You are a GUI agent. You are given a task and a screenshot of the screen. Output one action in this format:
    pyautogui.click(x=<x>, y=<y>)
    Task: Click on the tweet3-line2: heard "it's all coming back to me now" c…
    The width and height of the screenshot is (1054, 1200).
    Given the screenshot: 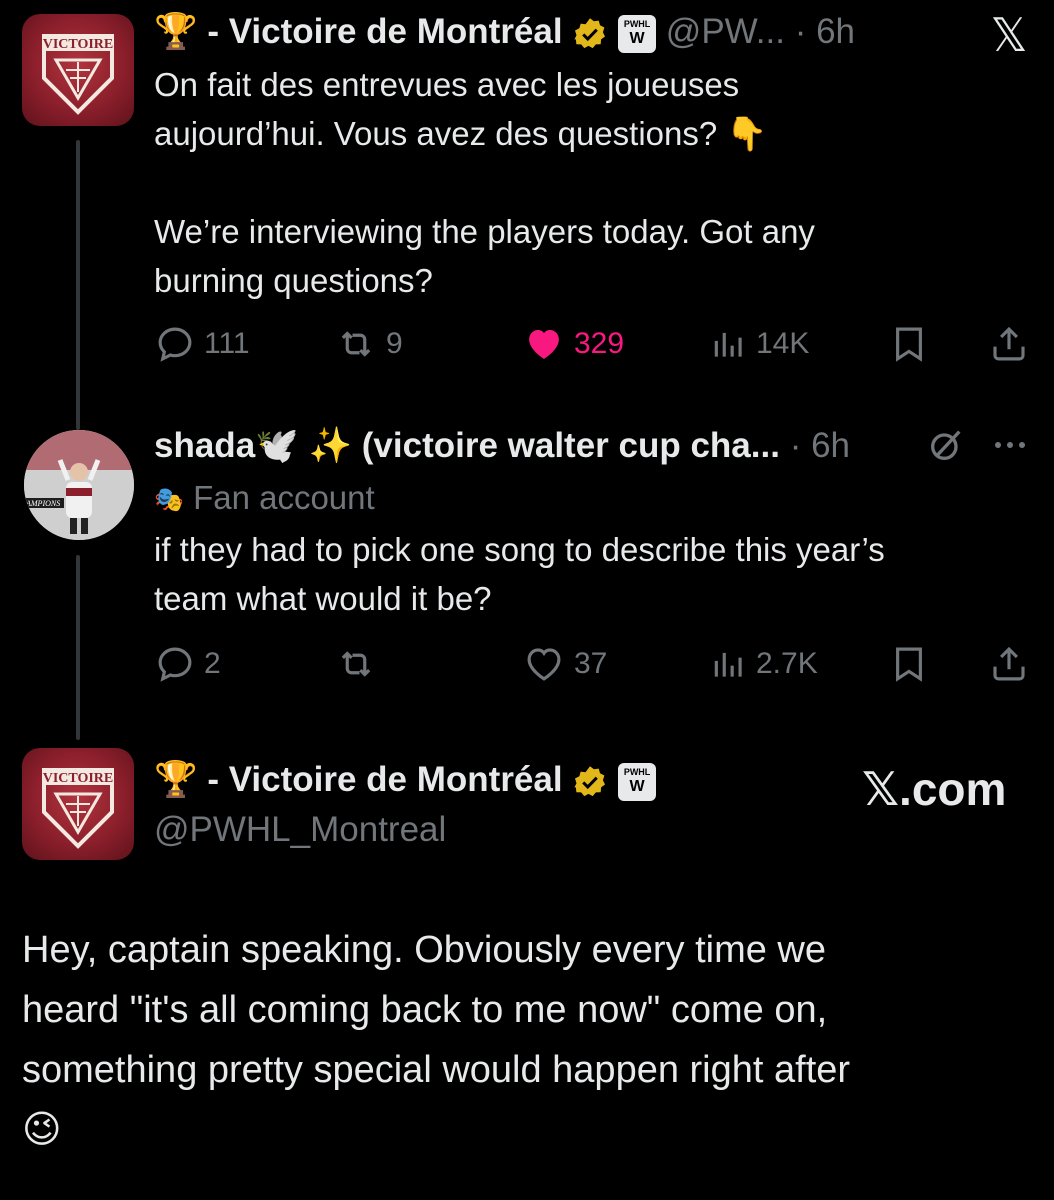 What is the action you would take?
    pyautogui.click(x=425, y=1010)
    